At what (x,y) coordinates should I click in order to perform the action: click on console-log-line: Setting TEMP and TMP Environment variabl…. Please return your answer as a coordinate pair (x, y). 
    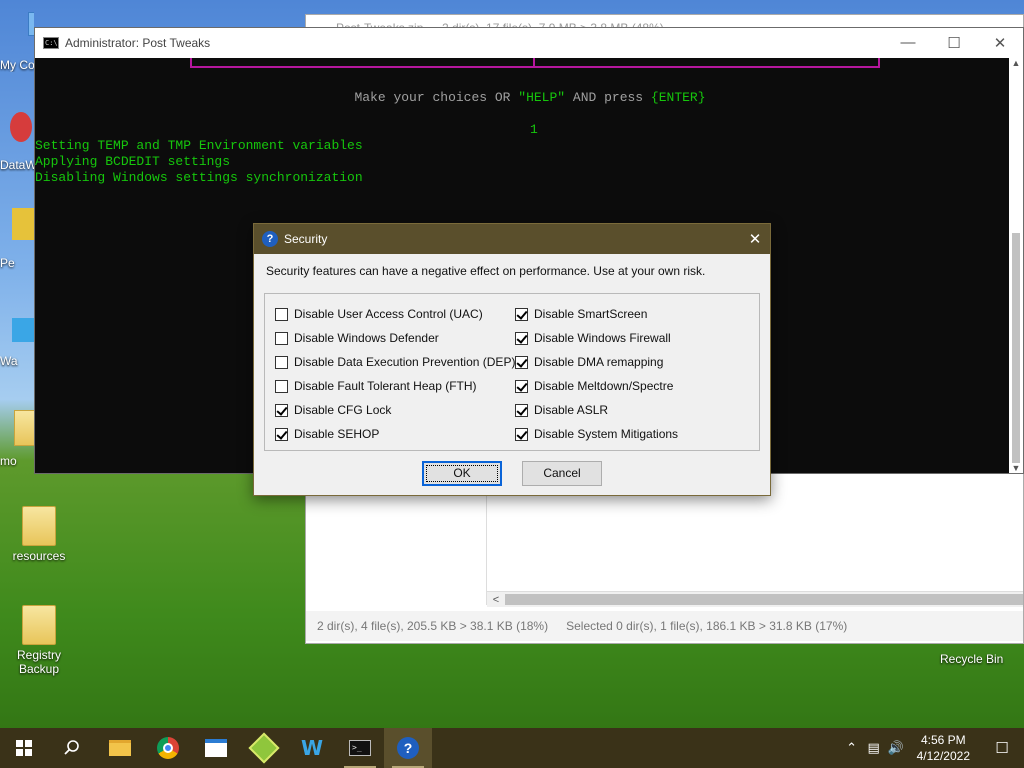
    Looking at the image, I should click on (199, 145).